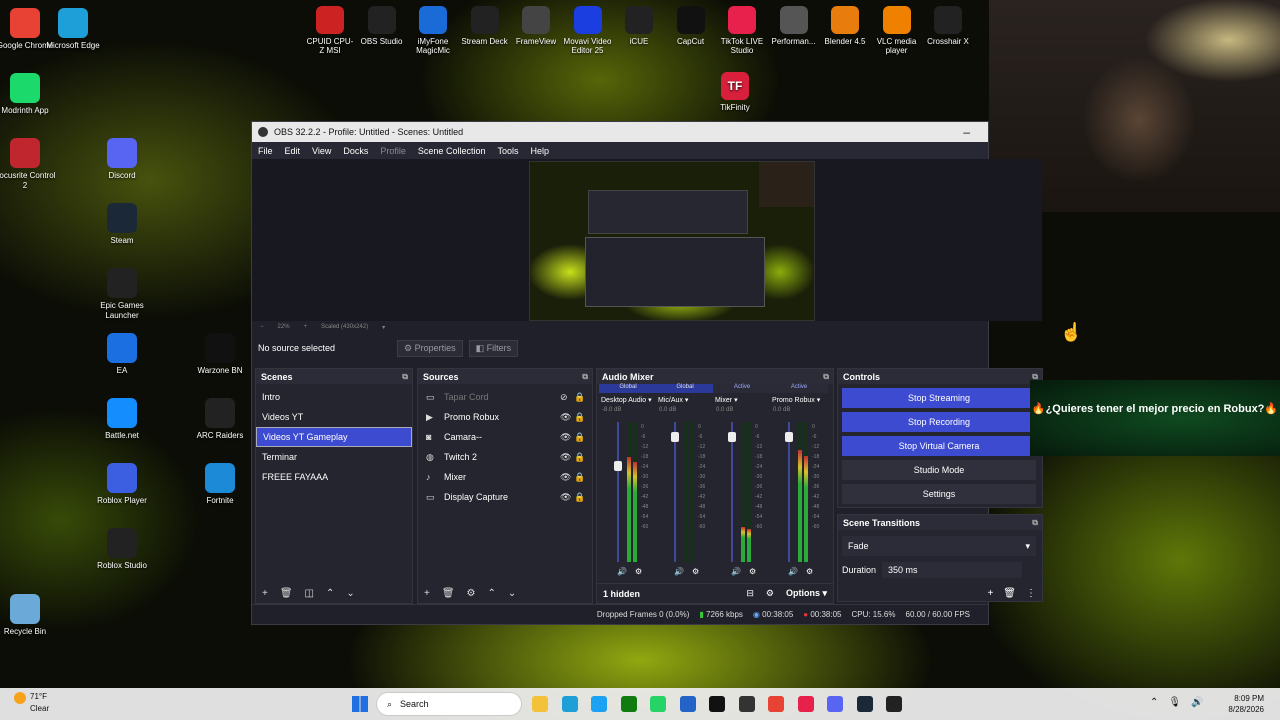 The width and height of the screenshot is (1280, 720). I want to click on duration-input: 350 ms, so click(952, 570).